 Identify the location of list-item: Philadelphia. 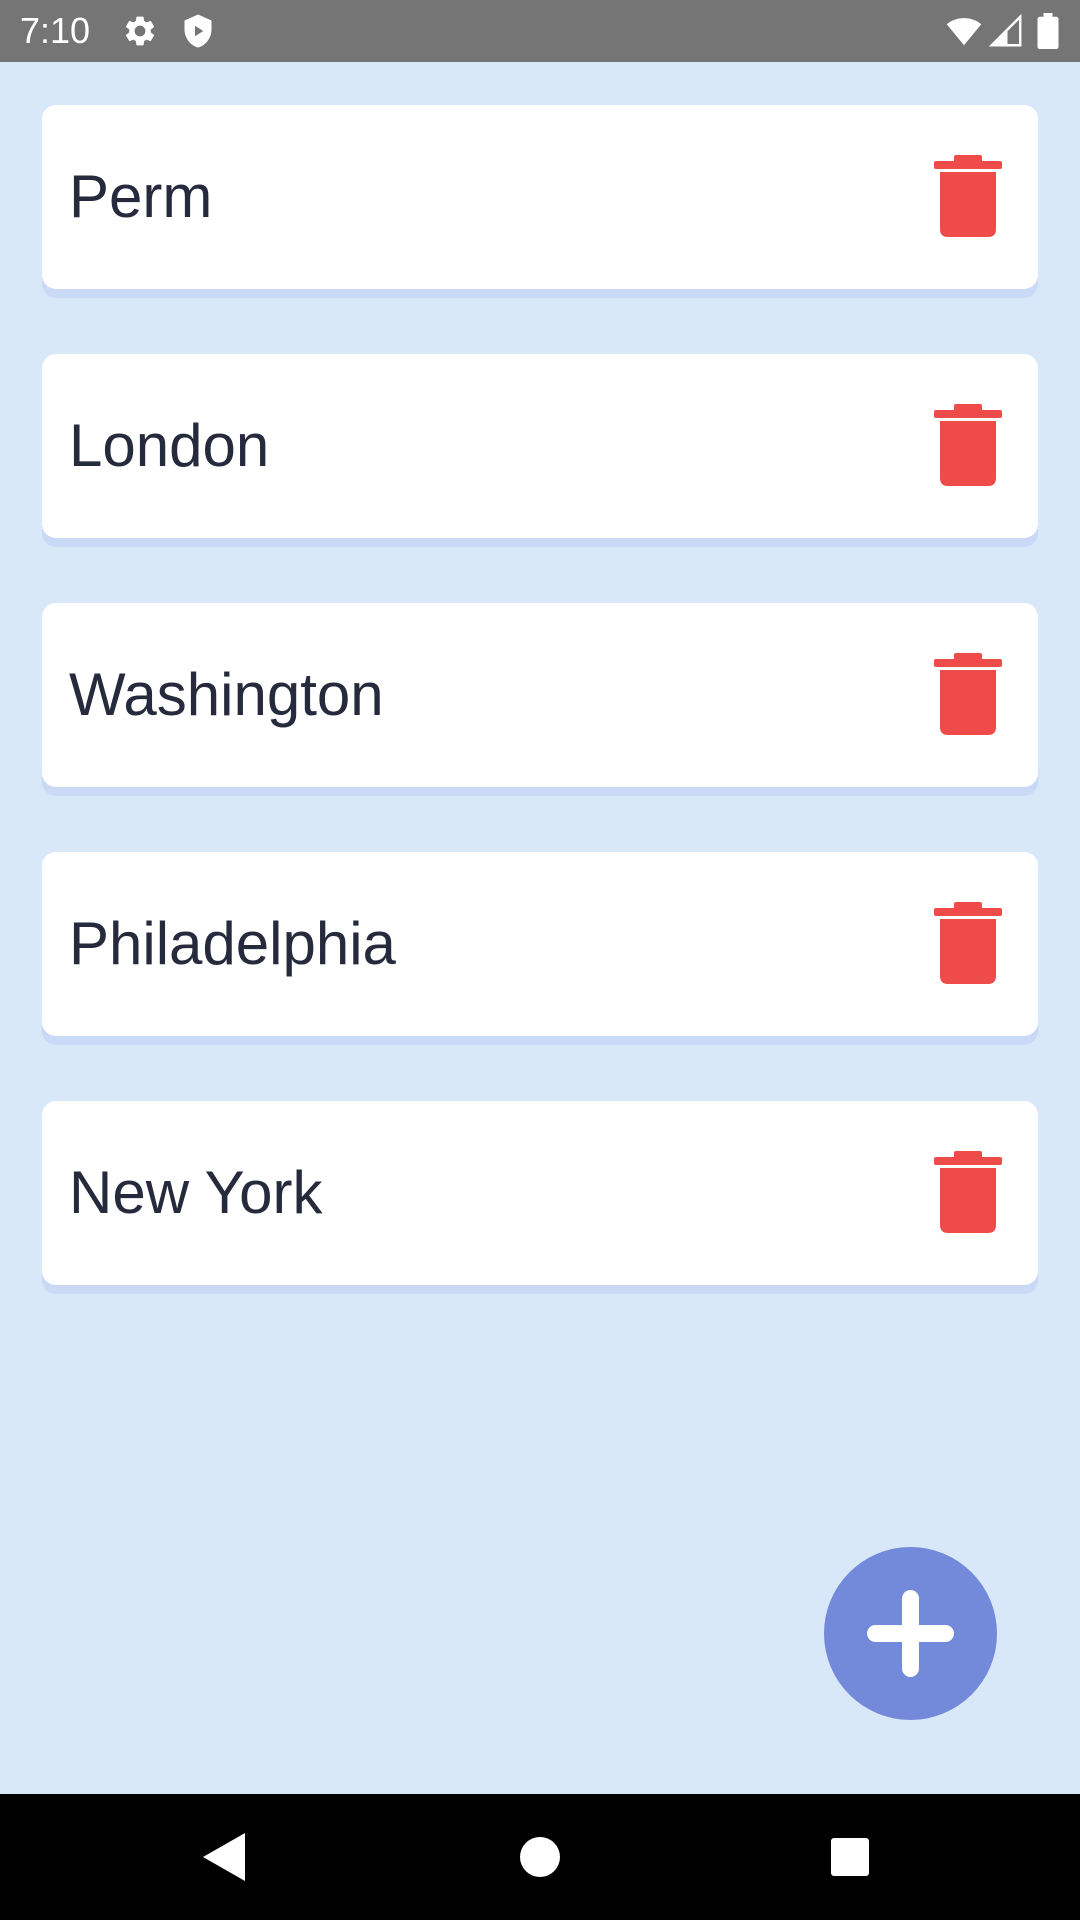
(540, 944).